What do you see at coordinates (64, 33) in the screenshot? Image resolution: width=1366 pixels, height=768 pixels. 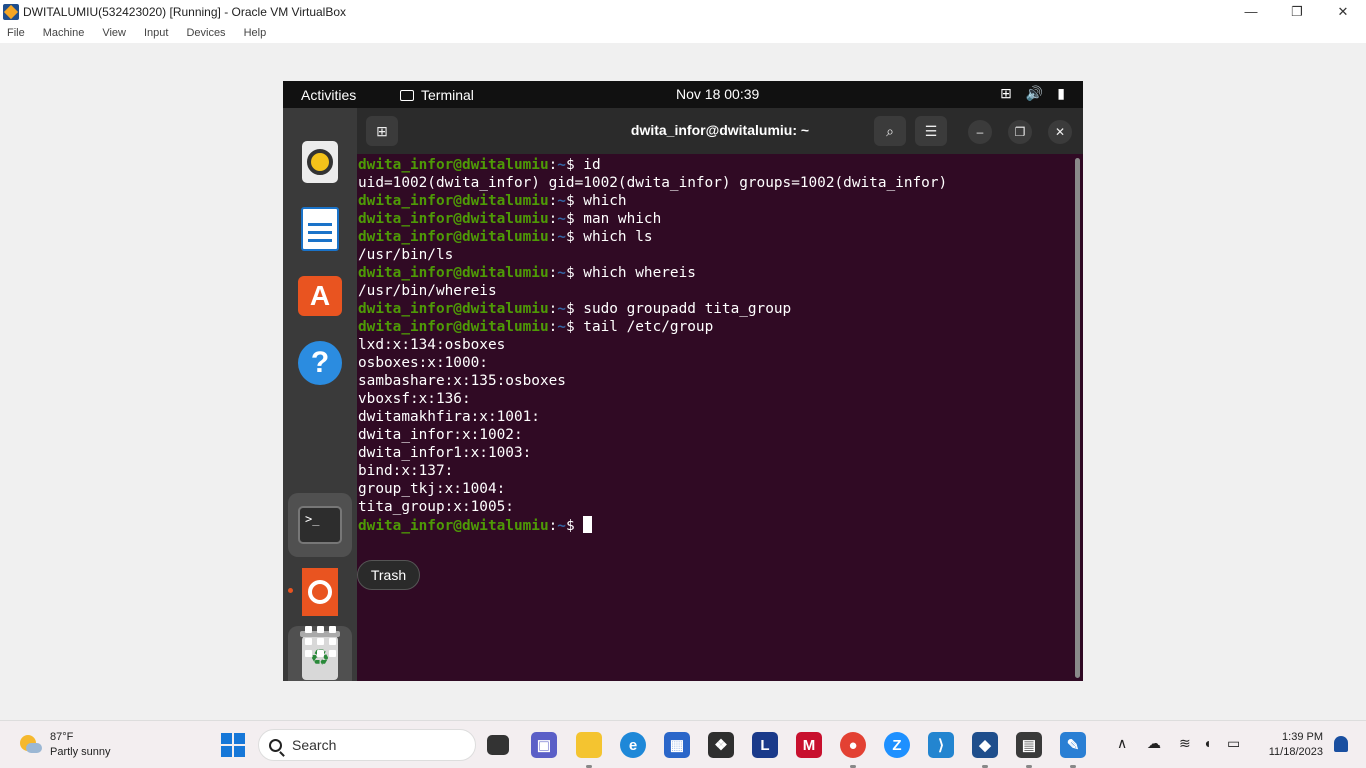 I see `menu-machine: Machine` at bounding box center [64, 33].